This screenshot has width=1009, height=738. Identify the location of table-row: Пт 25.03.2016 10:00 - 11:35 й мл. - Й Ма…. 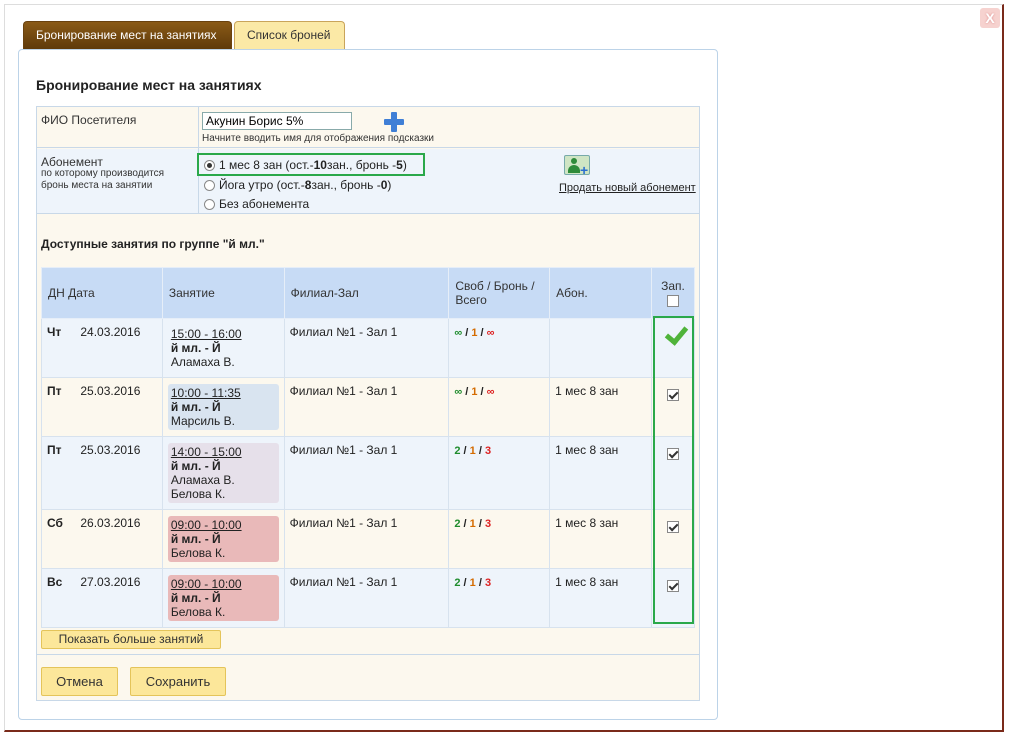
(368, 407).